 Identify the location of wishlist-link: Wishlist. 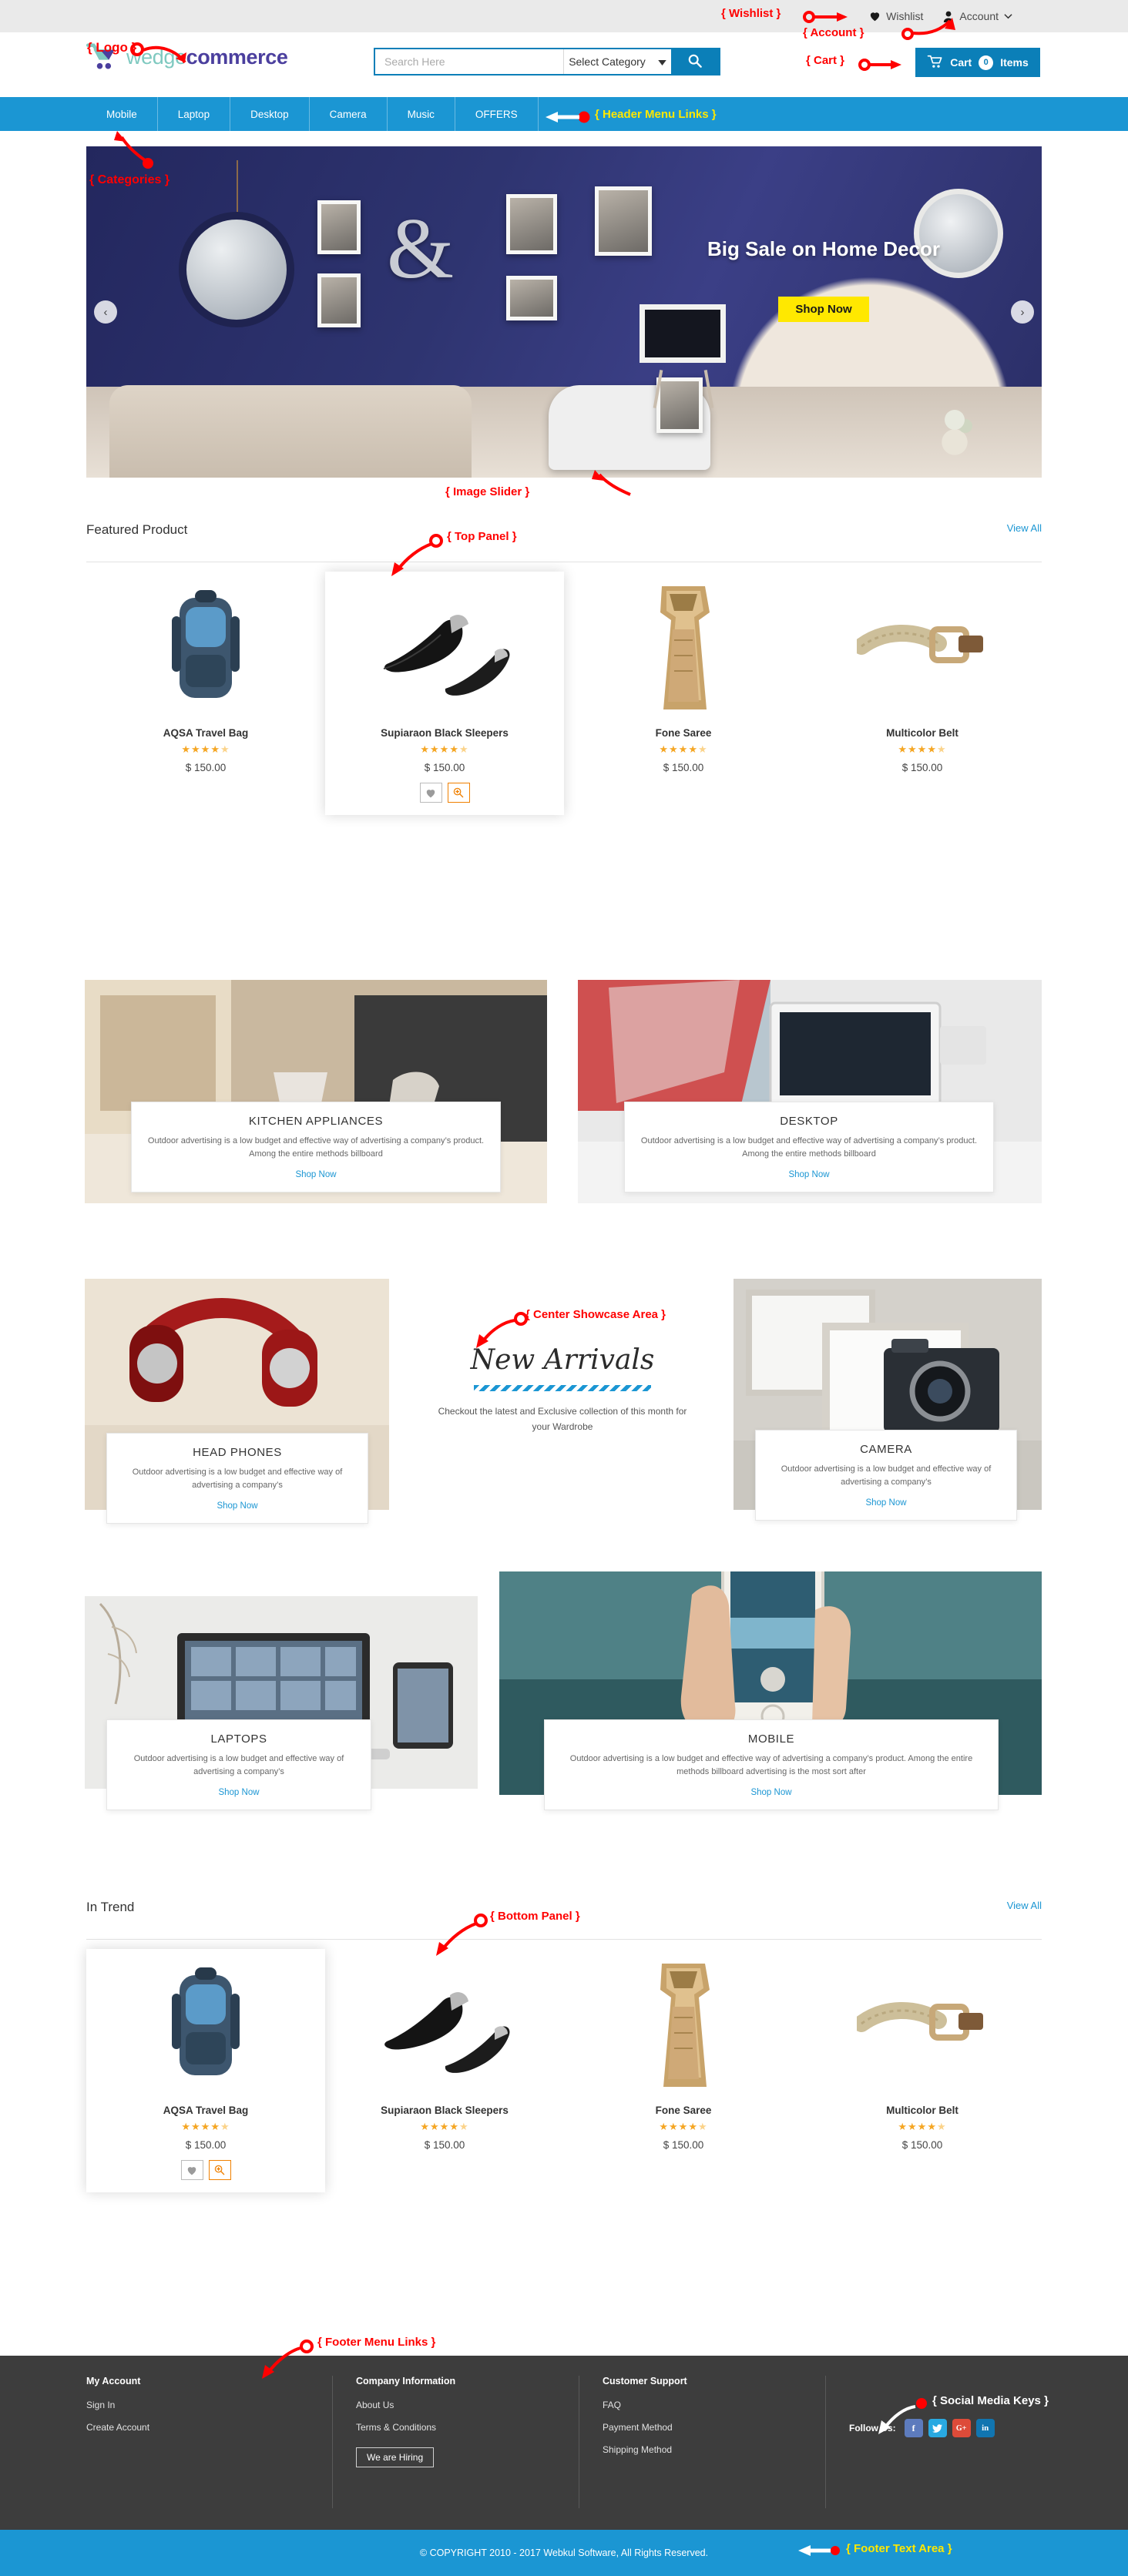
(896, 16).